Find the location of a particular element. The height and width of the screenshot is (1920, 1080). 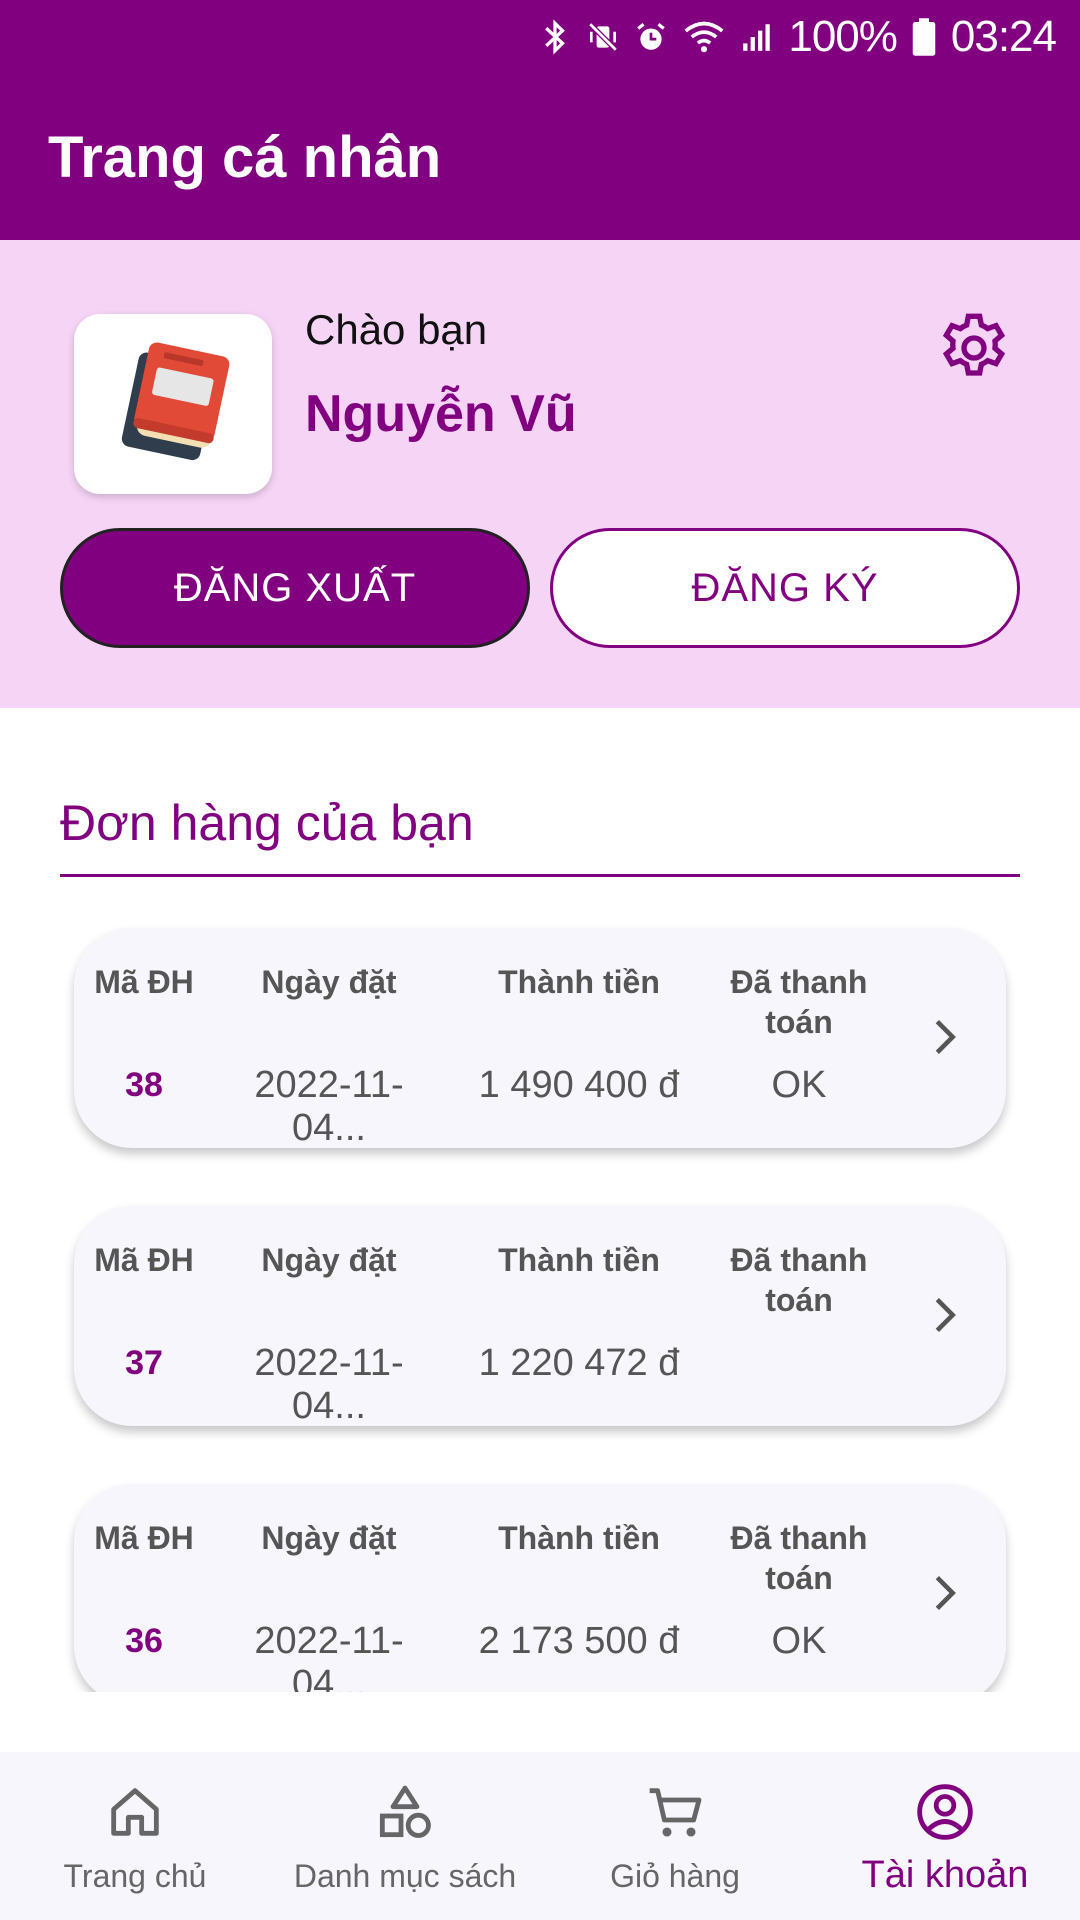

nav-item-categories: Danh mục sách is located at coordinates (405, 1836).